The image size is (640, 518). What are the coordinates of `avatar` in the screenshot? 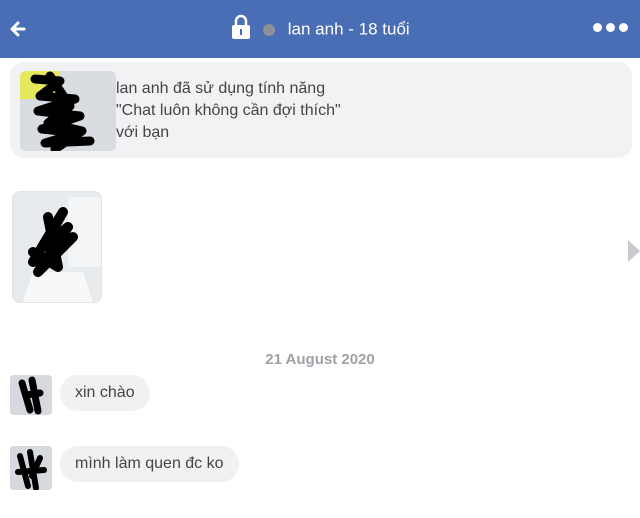 It's located at (68, 111).